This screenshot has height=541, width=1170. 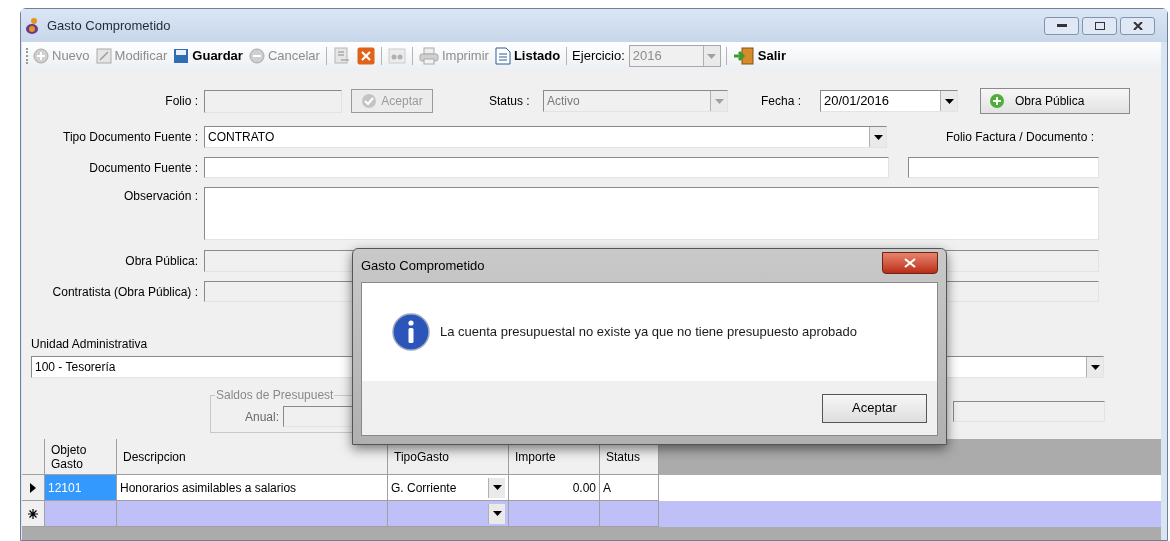 I want to click on column-header: Objeto Gasto, so click(x=81, y=457).